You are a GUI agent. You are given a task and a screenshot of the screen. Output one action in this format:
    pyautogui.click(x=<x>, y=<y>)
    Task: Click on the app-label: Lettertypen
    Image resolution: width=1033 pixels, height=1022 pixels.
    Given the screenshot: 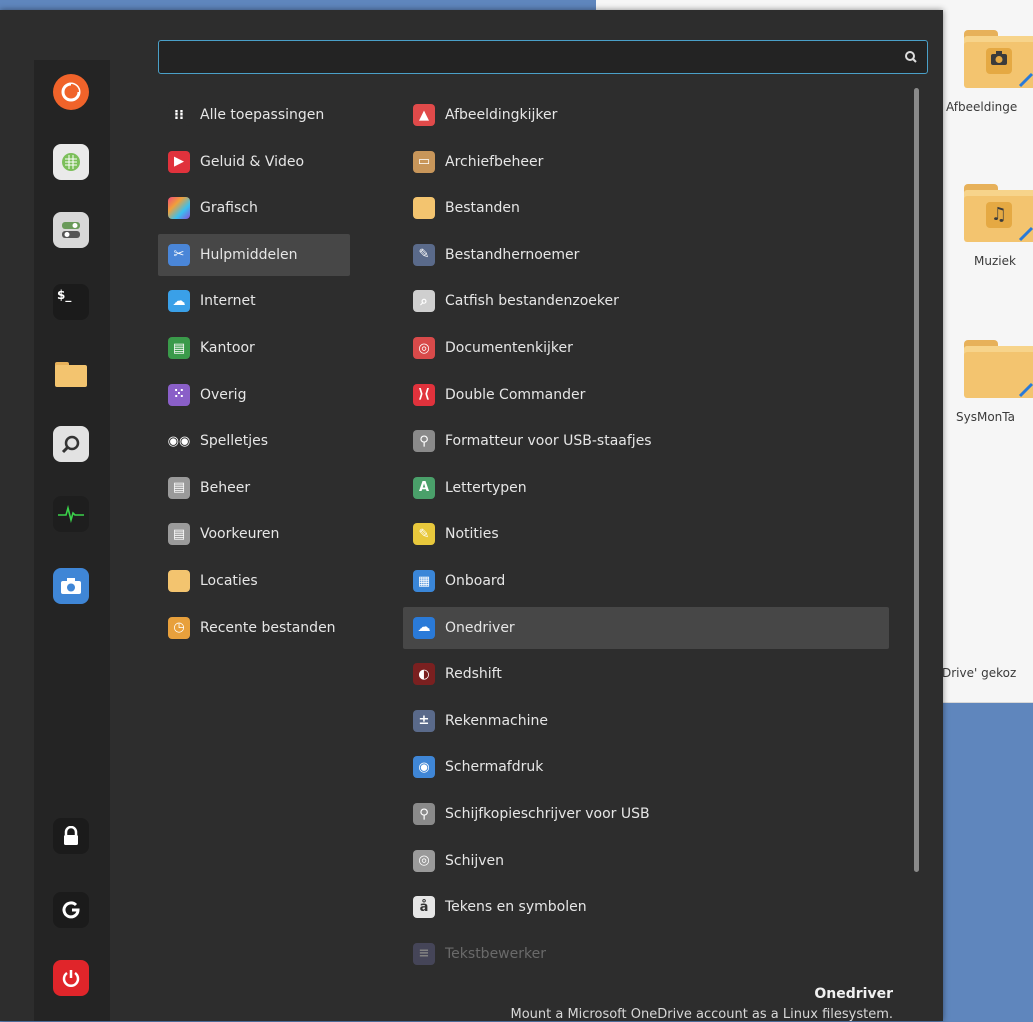 What is the action you would take?
    pyautogui.click(x=486, y=487)
    